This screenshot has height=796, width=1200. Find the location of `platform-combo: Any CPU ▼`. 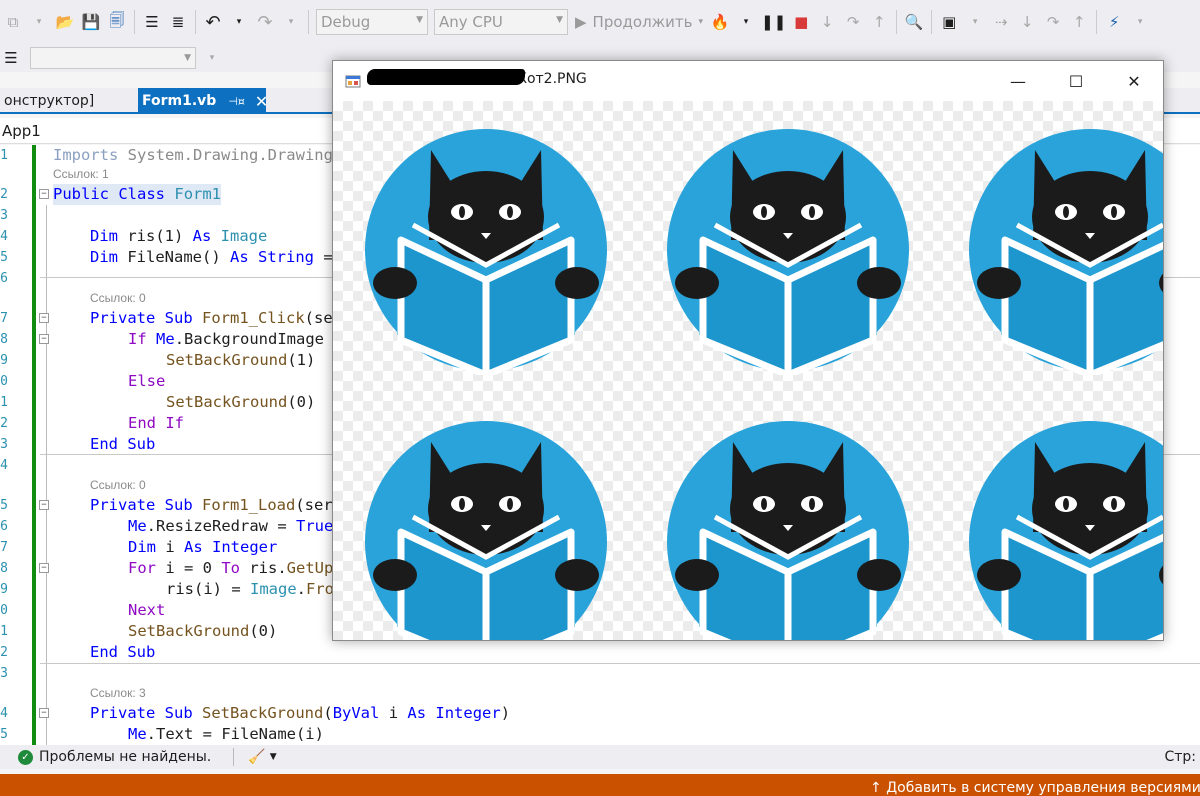

platform-combo: Any CPU ▼ is located at coordinates (501, 22).